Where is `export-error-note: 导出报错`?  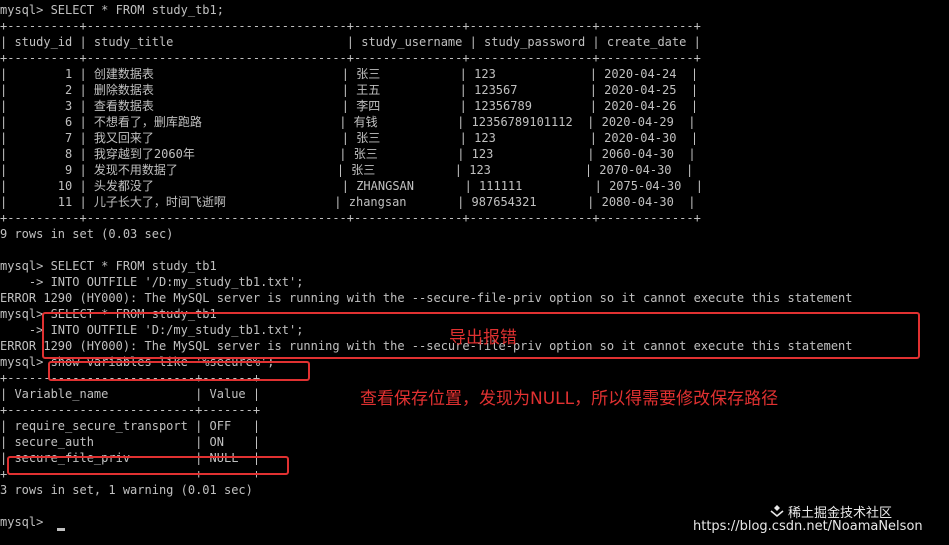 export-error-note: 导出报错 is located at coordinates (483, 338).